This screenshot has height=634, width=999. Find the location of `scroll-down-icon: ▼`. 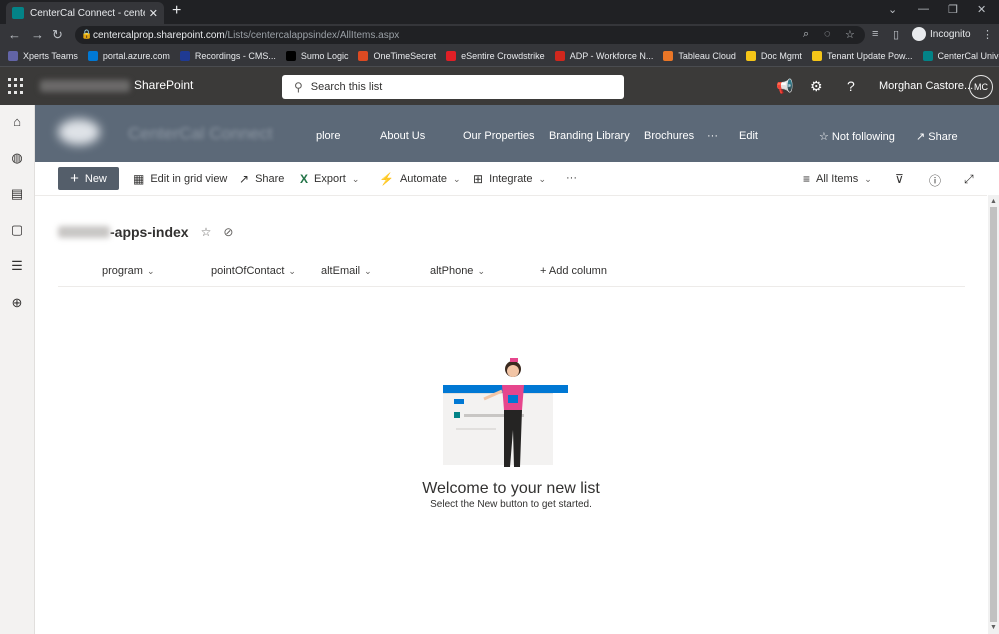

scroll-down-icon: ▼ is located at coordinates (993, 627).